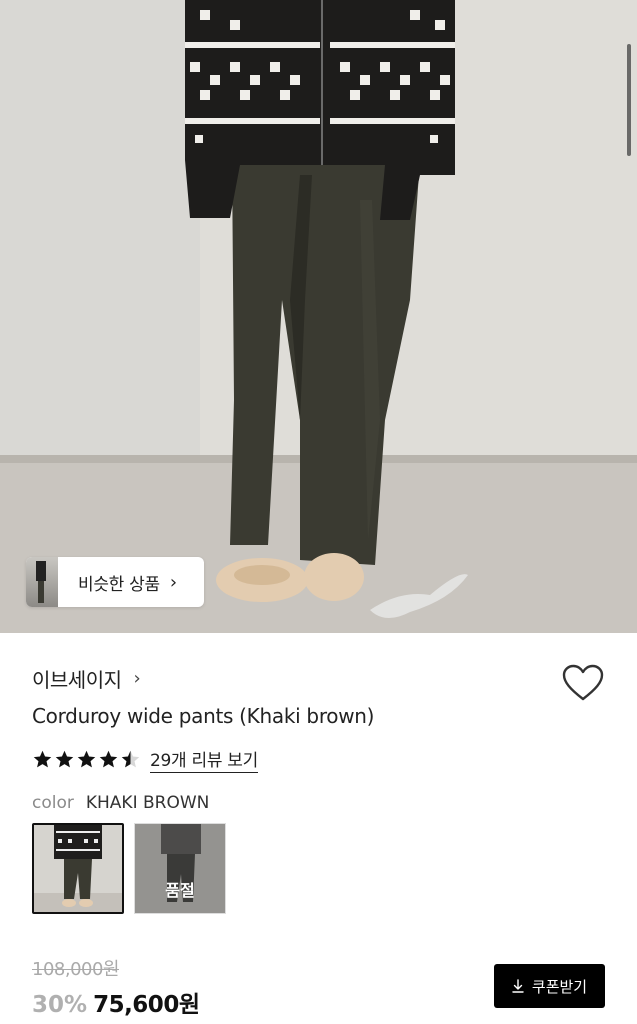 Image resolution: width=637 pixels, height=1024 pixels. I want to click on similar-products-button: 비슷한 상품 ›, so click(115, 582).